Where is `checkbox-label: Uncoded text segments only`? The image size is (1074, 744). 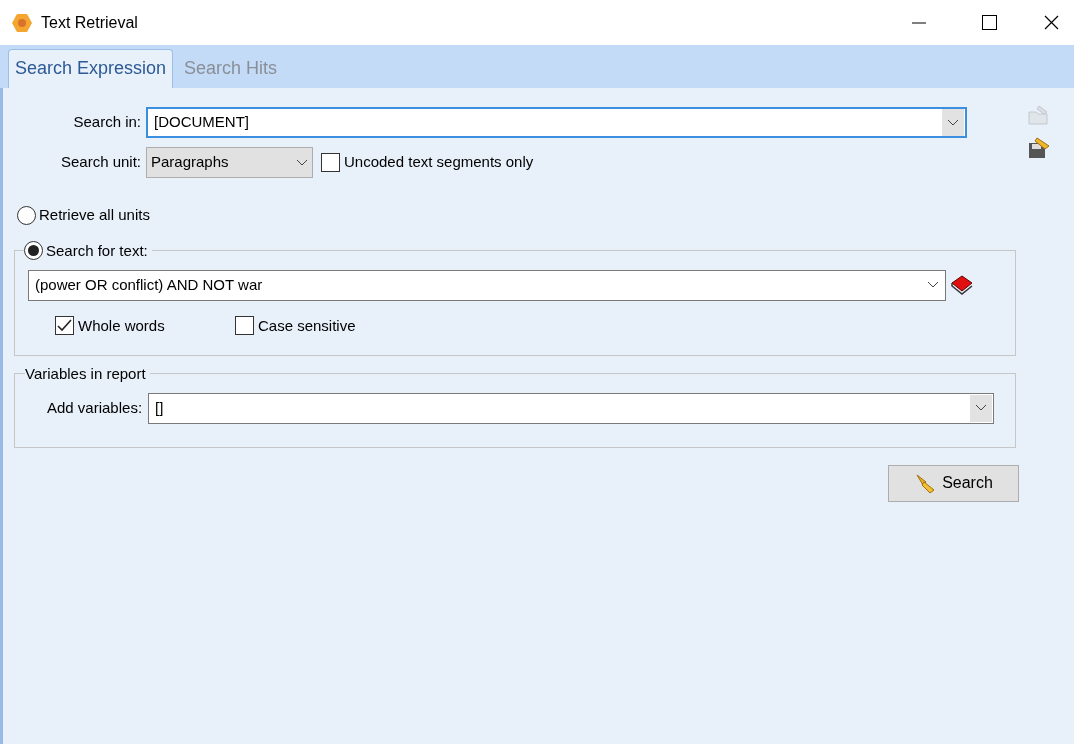 checkbox-label: Uncoded text segments only is located at coordinates (439, 162).